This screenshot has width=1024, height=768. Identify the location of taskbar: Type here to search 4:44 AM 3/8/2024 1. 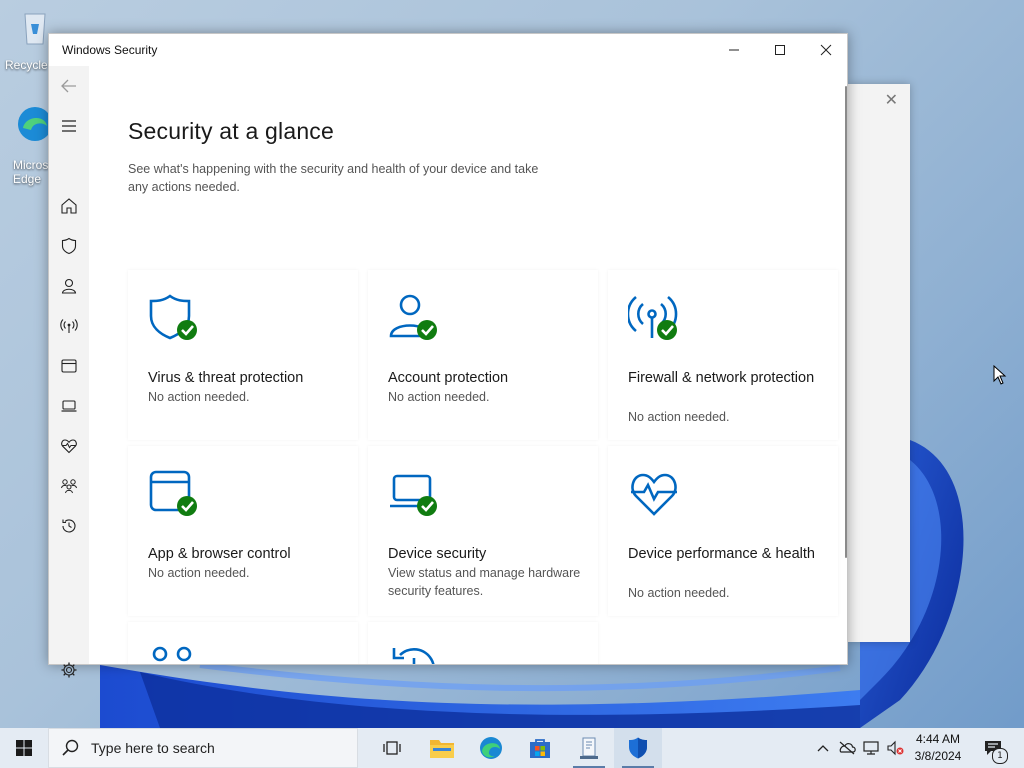
(512, 748).